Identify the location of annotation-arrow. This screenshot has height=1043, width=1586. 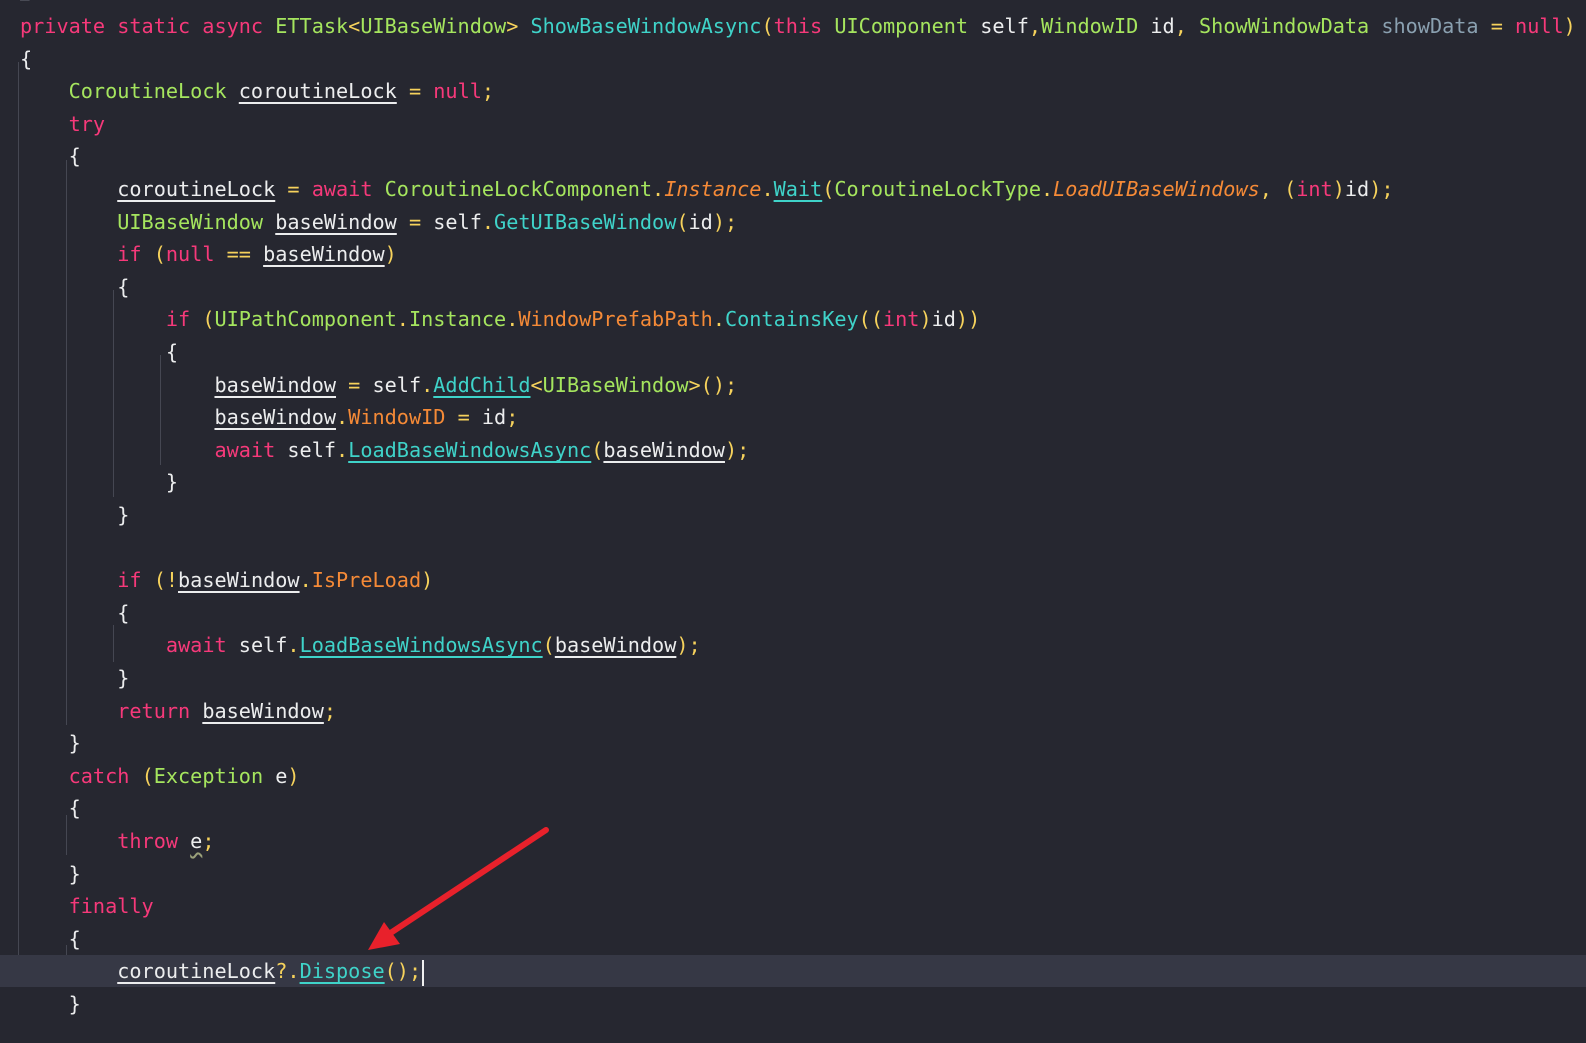
(458, 888).